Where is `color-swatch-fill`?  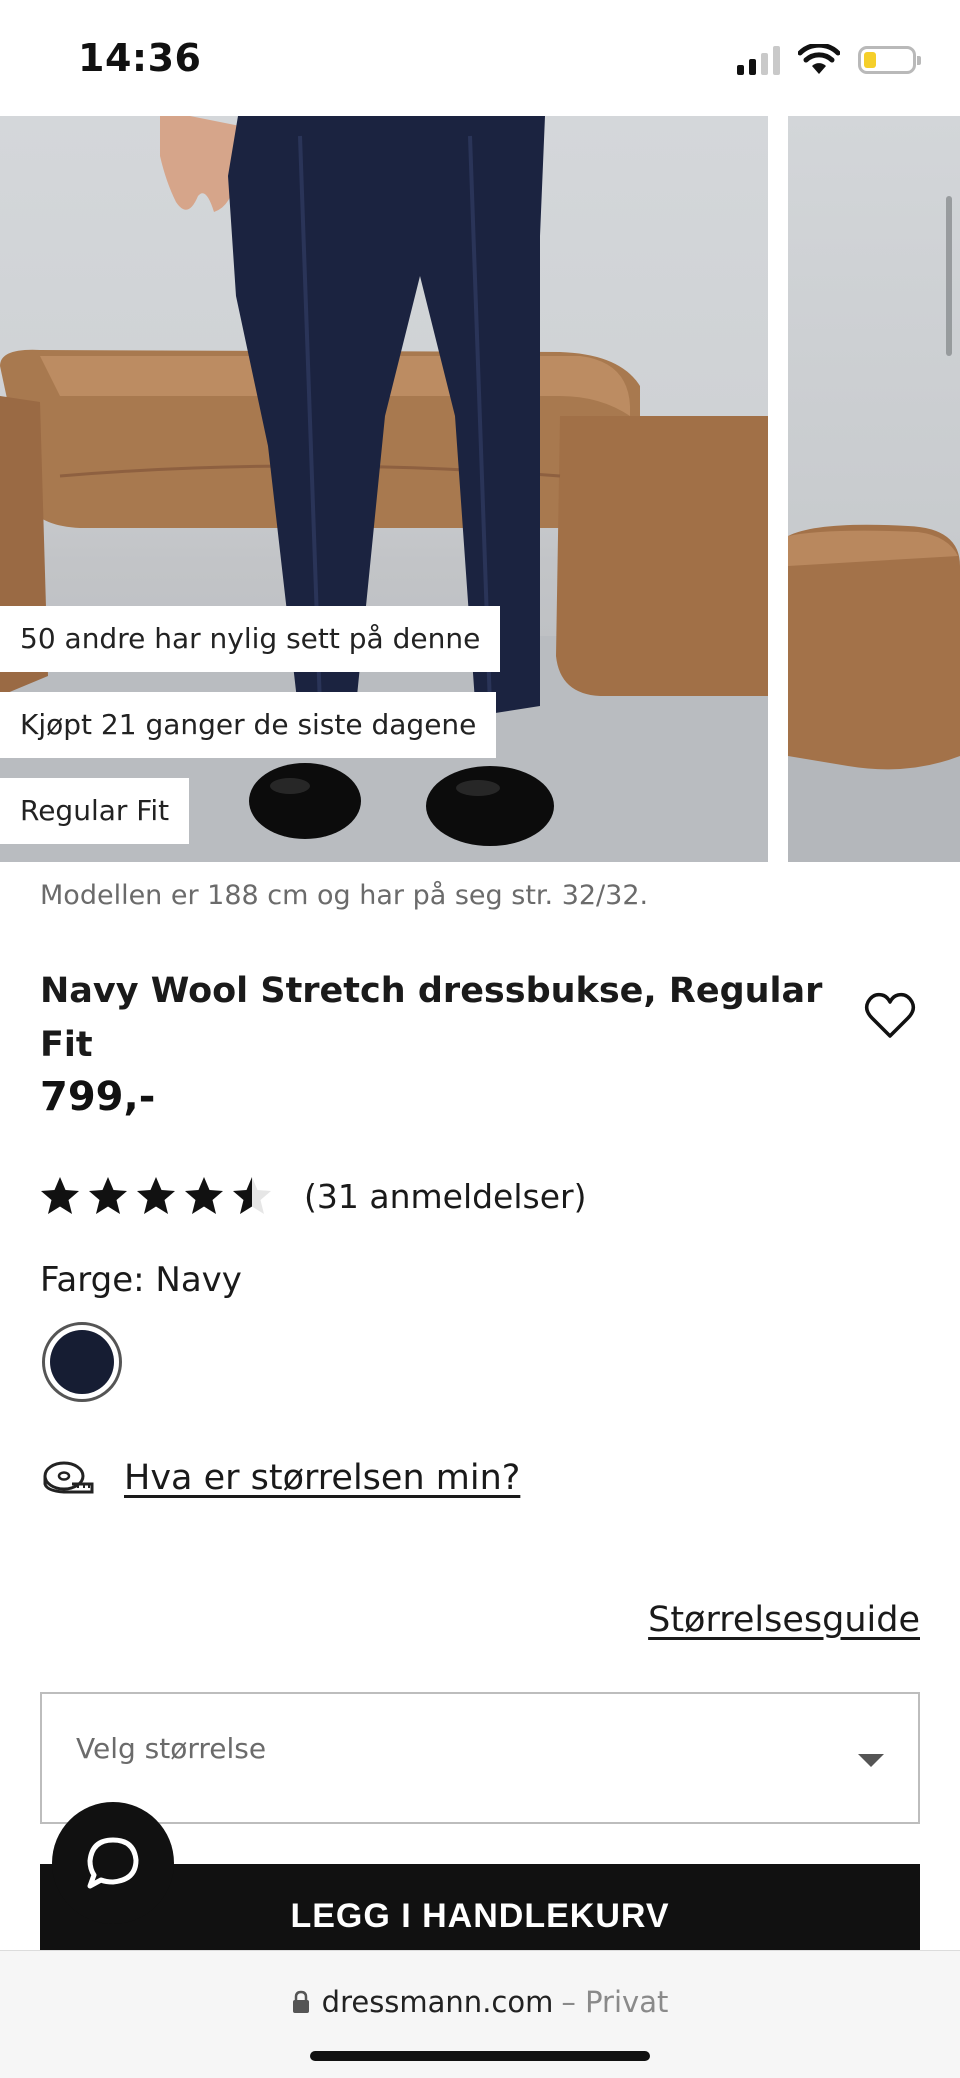 color-swatch-fill is located at coordinates (82, 1362).